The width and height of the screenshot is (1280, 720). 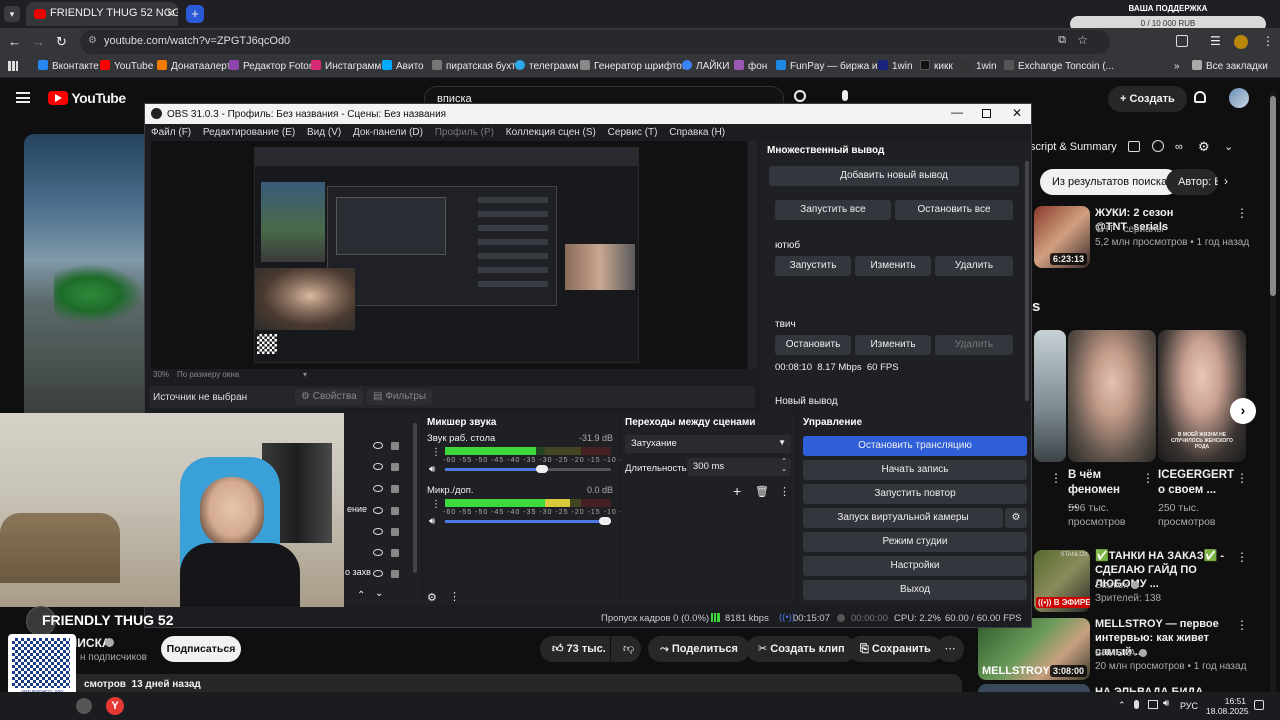 What do you see at coordinates (1202, 396) in the screenshot?
I see `short-thumbnail: В МОЕЙ ЖИЗНИ НЕ СЛУЧИЛОСЬ ЖЕНСКОГО РОДА` at bounding box center [1202, 396].